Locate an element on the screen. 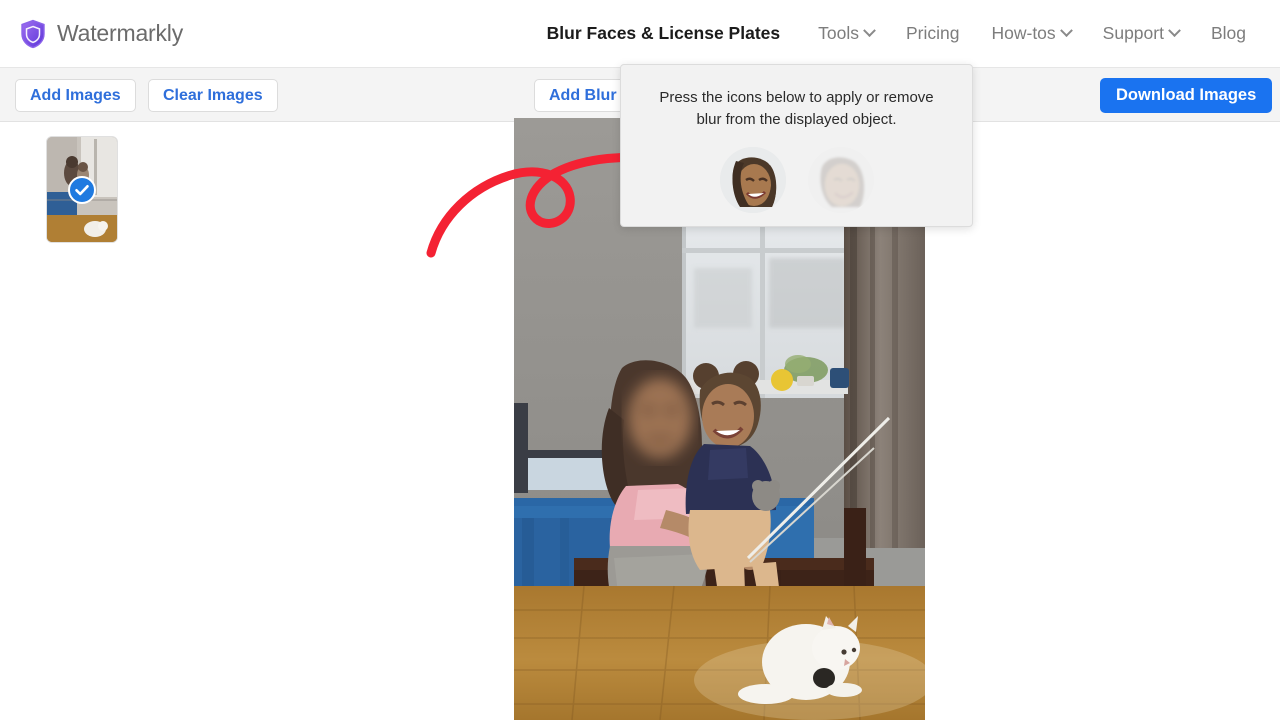 The image size is (1280, 720). nav-item-blur-faces: Blur Faces & License Plates is located at coordinates (666, 33).